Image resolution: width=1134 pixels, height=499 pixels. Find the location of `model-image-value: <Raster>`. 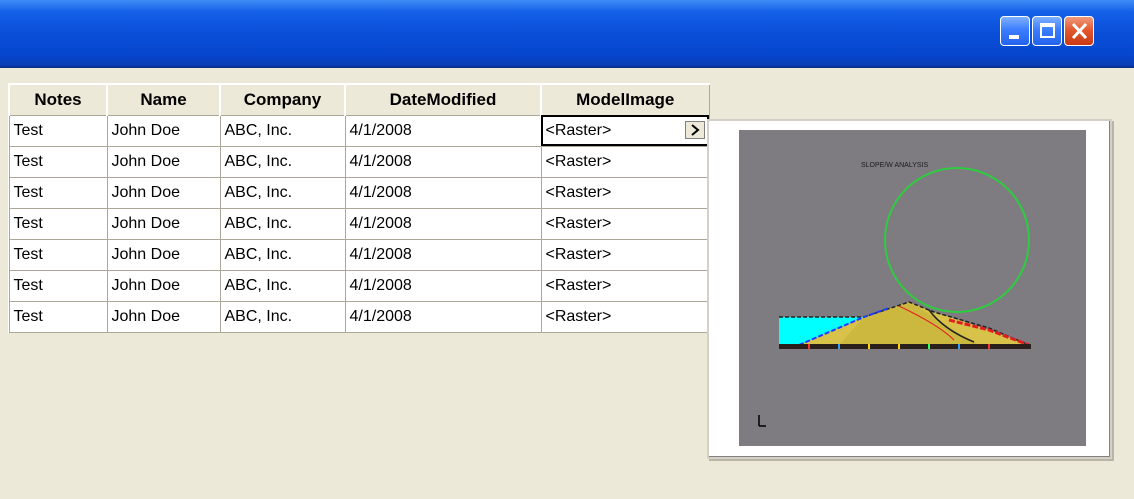

model-image-value: <Raster> is located at coordinates (578, 130).